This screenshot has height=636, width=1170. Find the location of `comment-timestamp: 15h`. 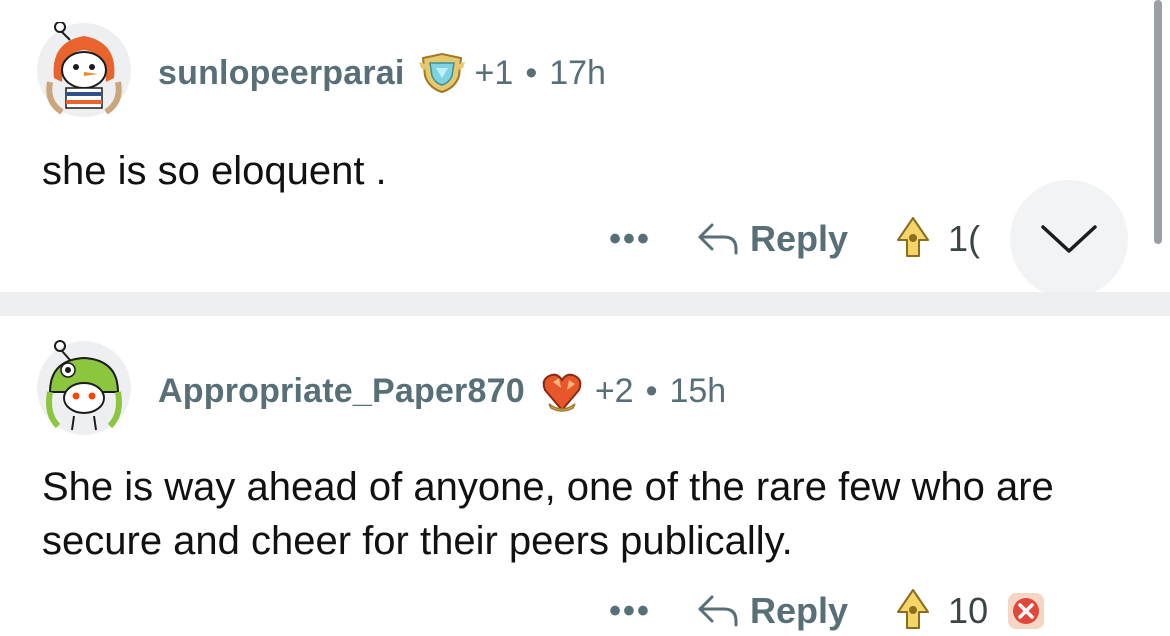

comment-timestamp: 15h is located at coordinates (698, 390).